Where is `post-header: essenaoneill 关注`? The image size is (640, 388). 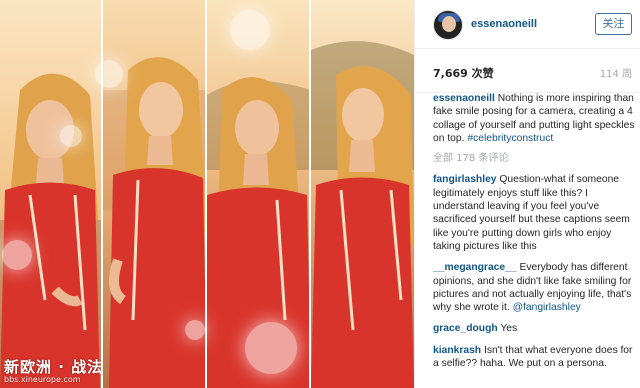
post-header: essenaoneill 关注 is located at coordinates (527, 24).